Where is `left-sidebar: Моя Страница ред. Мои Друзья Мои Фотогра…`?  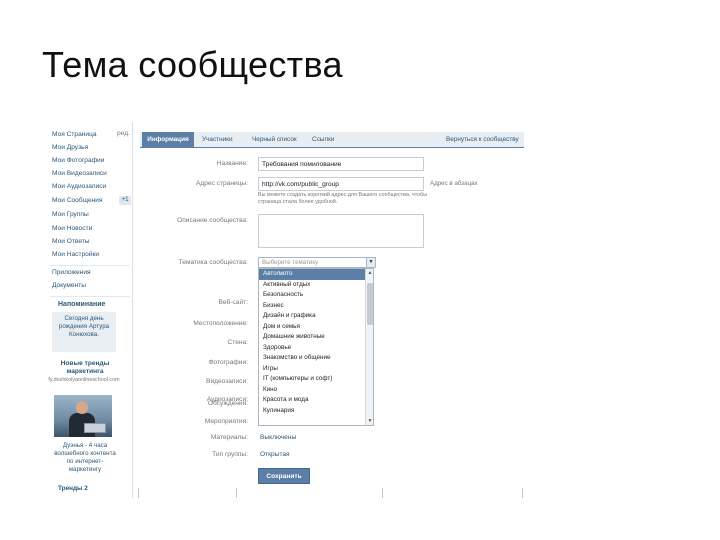
left-sidebar: Моя Страница ред. Мои Друзья Мои Фотогра… is located at coordinates (90, 310).